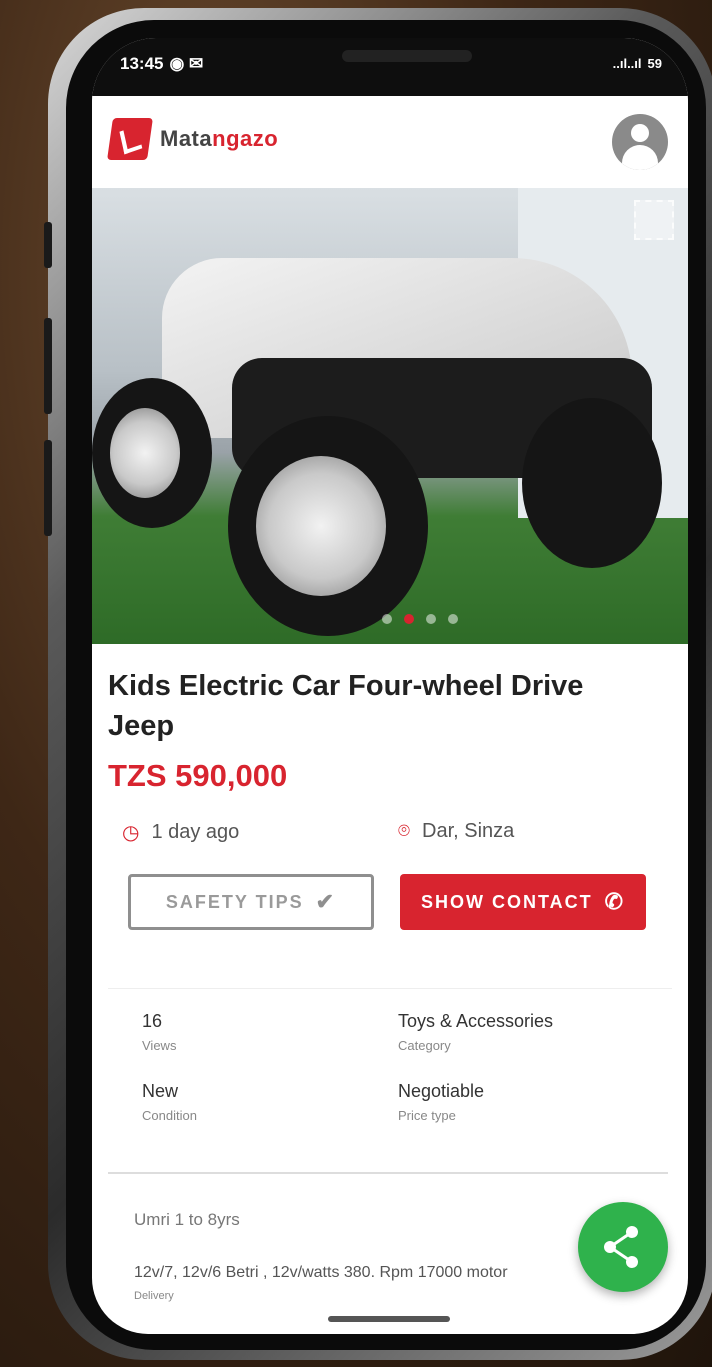  What do you see at coordinates (390, 67) in the screenshot?
I see `status-bar: 13:45 ◉ ✉ ..ıl..ıl 59` at bounding box center [390, 67].